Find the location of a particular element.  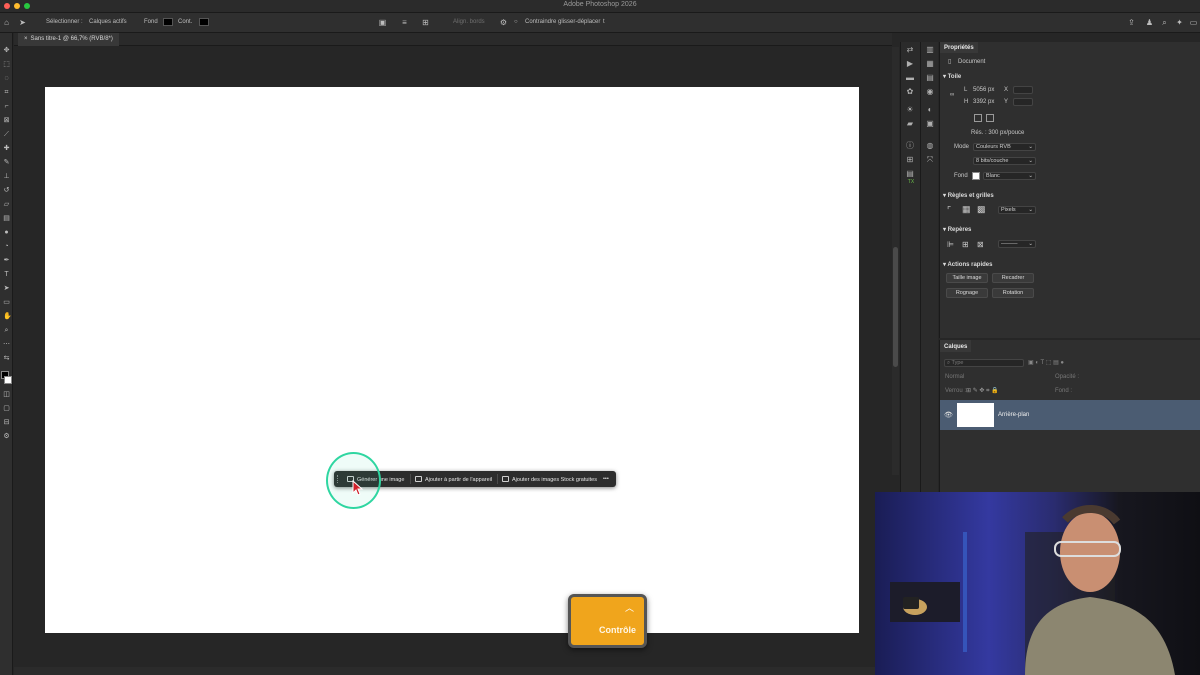

fill-color-swatch is located at coordinates (976, 176).